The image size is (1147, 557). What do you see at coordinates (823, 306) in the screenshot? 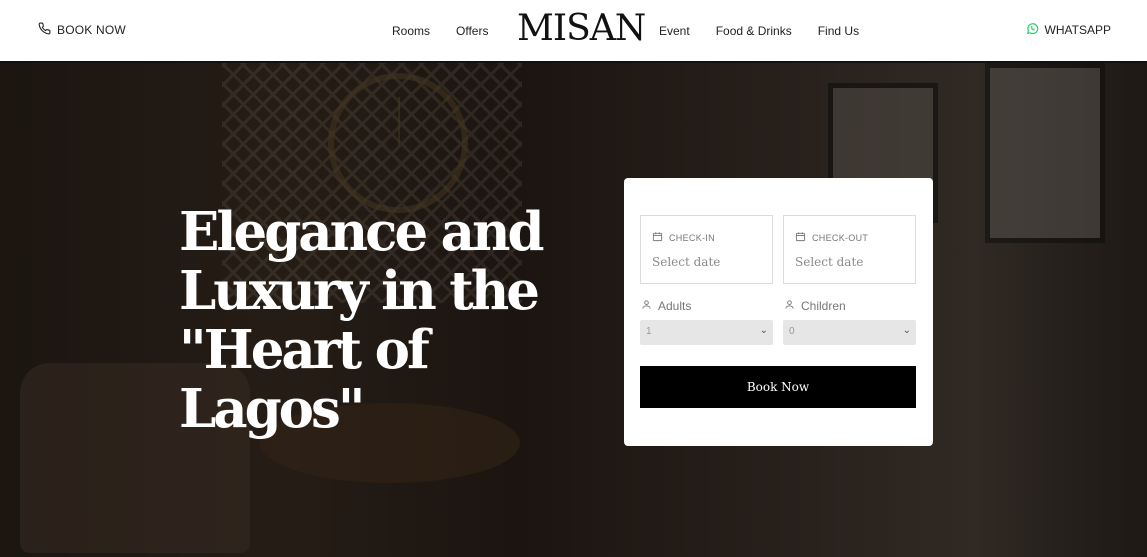
I see `children-label: Children` at bounding box center [823, 306].